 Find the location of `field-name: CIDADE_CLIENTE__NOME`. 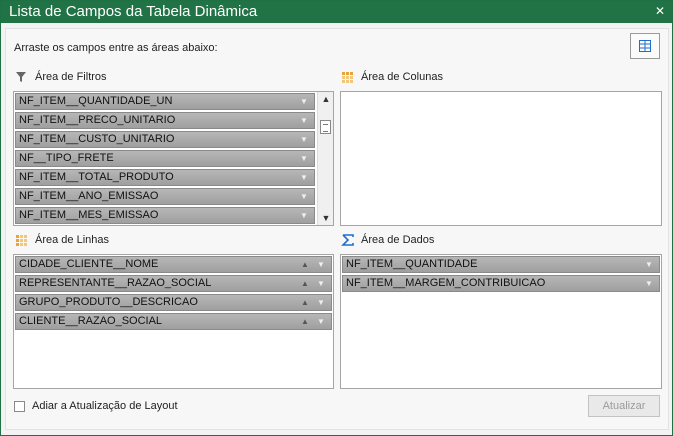

field-name: CIDADE_CLIENTE__NOME is located at coordinates (89, 264).